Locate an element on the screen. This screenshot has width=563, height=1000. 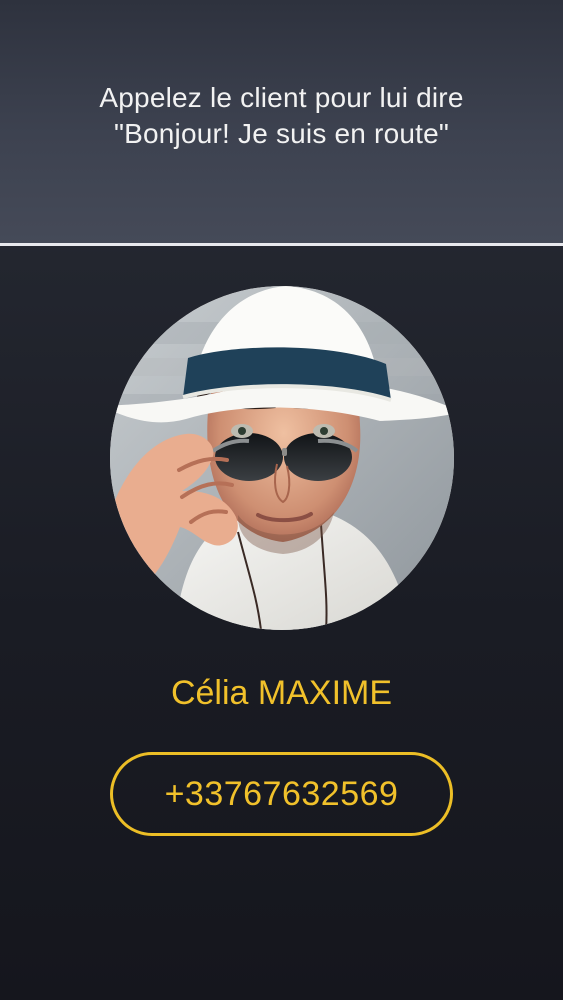
call-phone-button: +33767632569 is located at coordinates (281, 794).